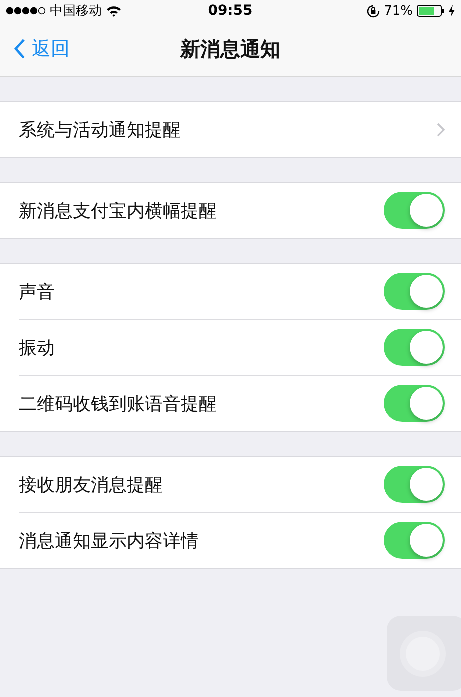  What do you see at coordinates (430, 11) in the screenshot?
I see `battery-icon` at bounding box center [430, 11].